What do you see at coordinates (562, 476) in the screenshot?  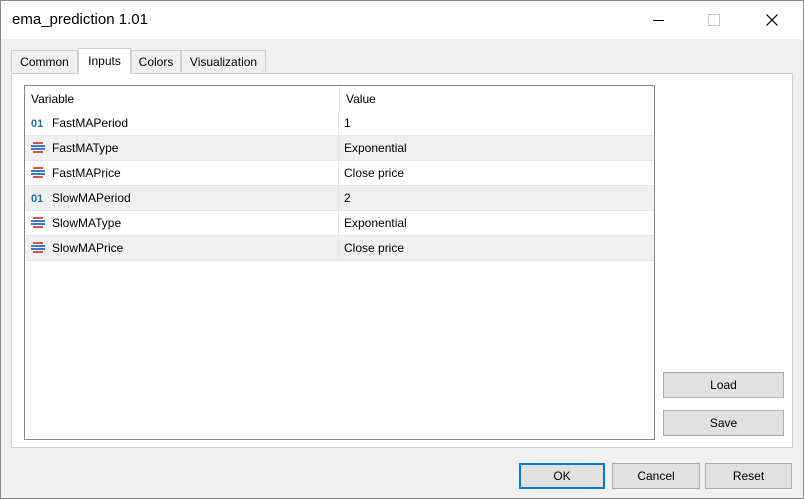 I see `ok-button: OK` at bounding box center [562, 476].